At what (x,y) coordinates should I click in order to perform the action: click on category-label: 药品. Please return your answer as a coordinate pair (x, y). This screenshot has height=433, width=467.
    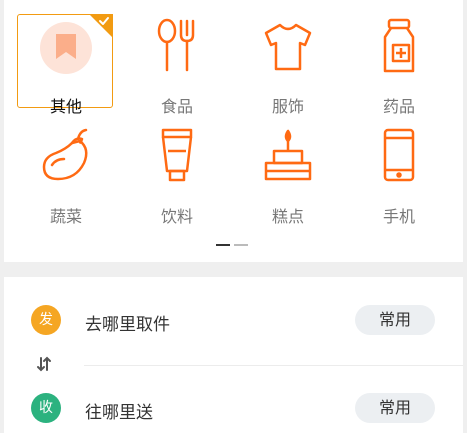
    Looking at the image, I should click on (398, 106).